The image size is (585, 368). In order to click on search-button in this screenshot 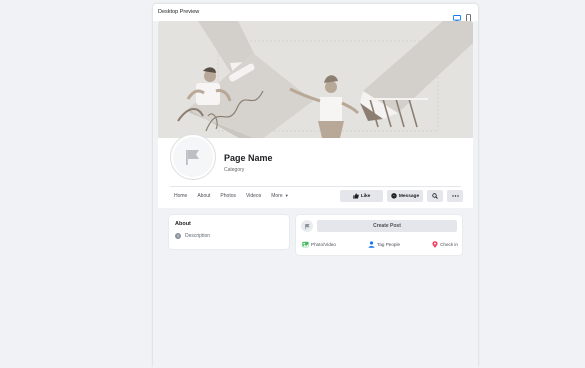, I will do `click(435, 196)`.